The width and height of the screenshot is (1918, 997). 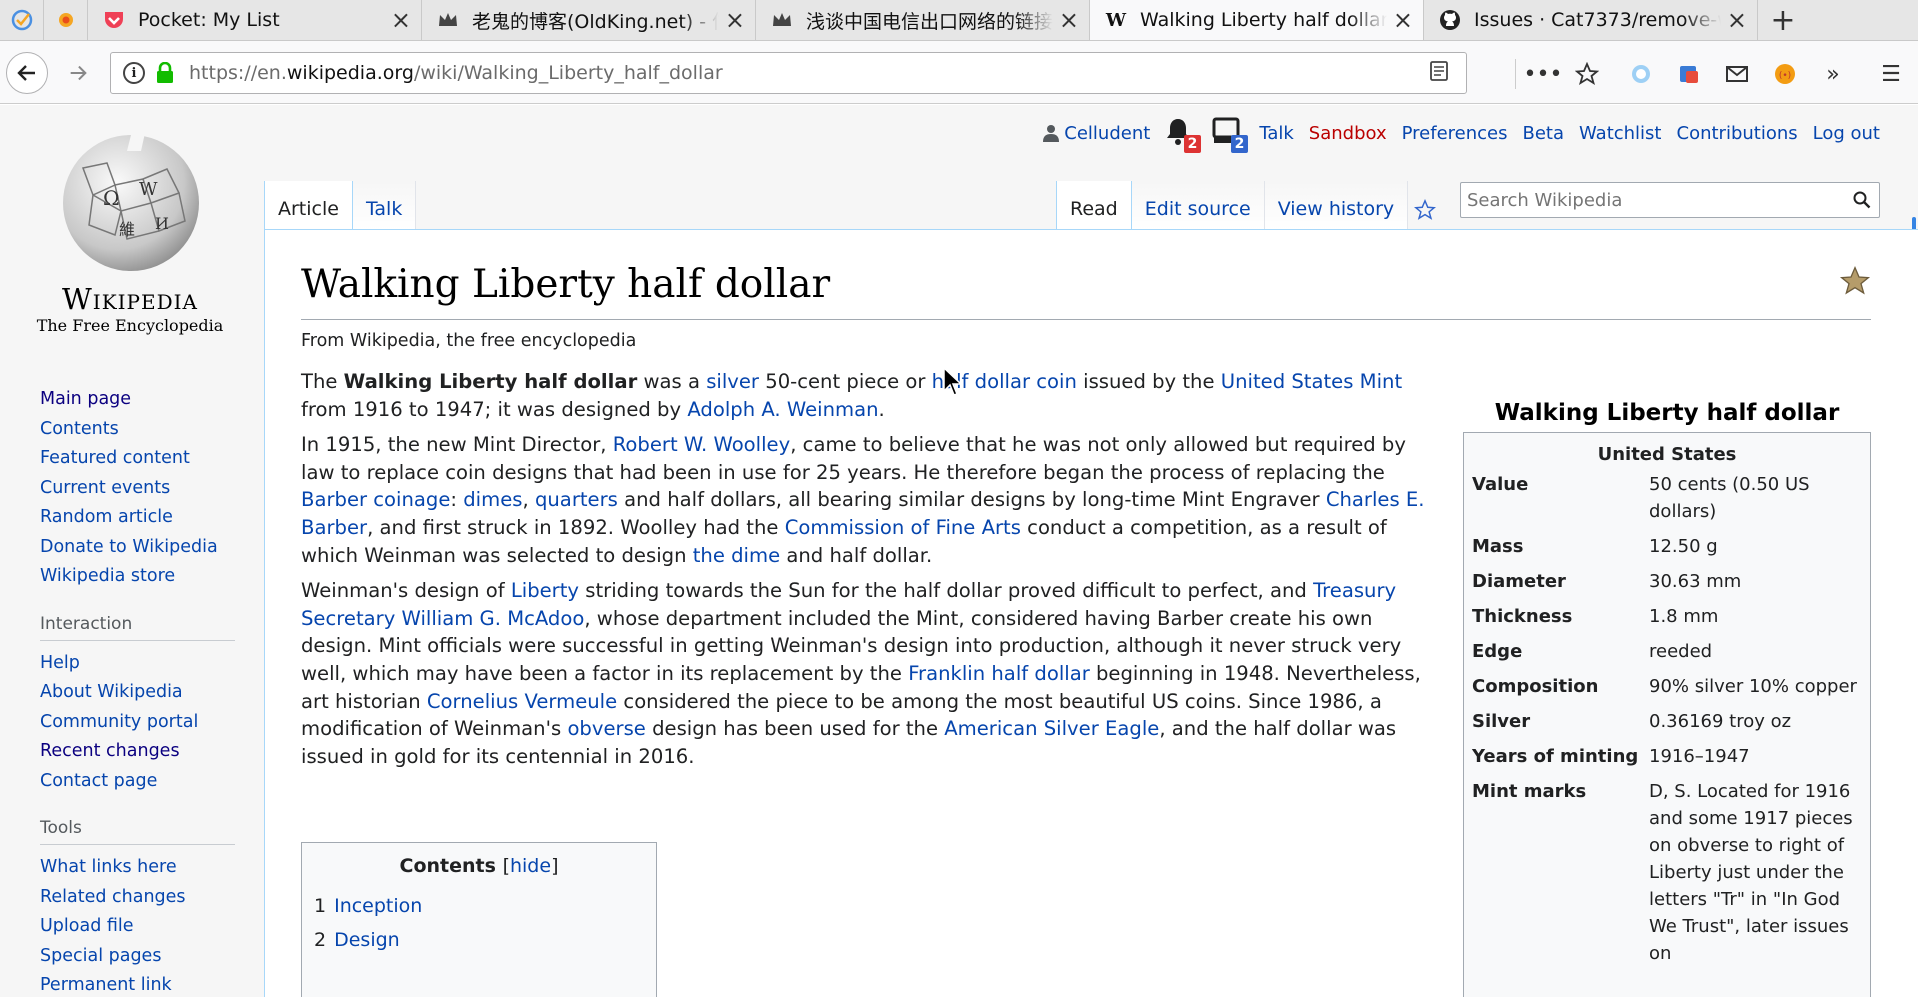 What do you see at coordinates (469, 341) in the screenshot?
I see `site-subtitle: From Wikipedia, the free encyclopedia` at bounding box center [469, 341].